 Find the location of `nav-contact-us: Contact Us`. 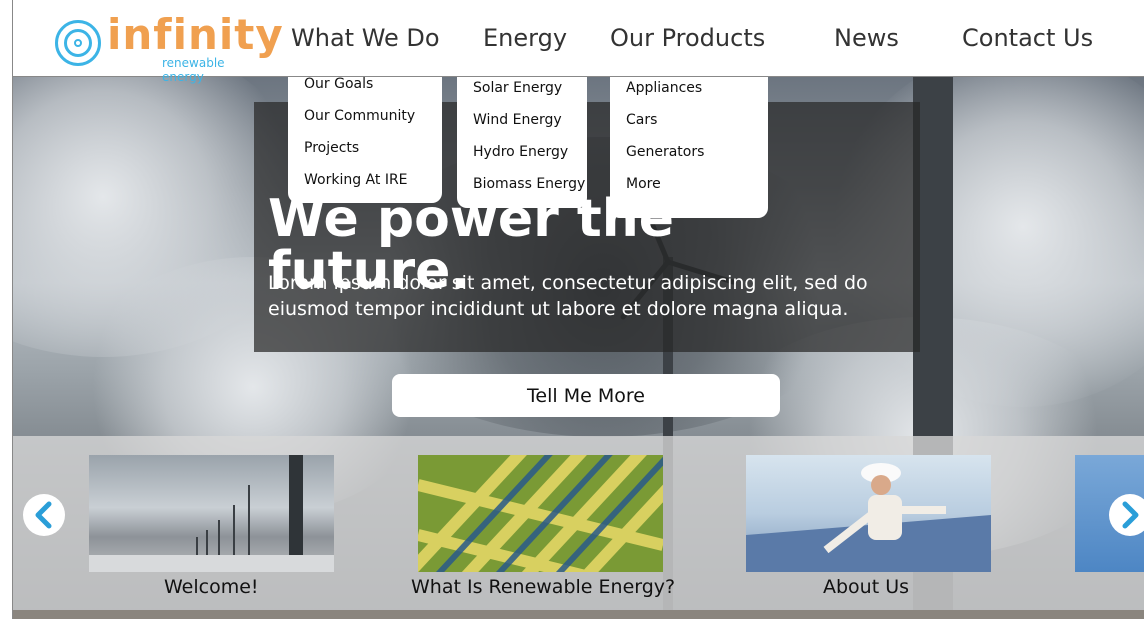

nav-contact-us: Contact Us is located at coordinates (1027, 38).